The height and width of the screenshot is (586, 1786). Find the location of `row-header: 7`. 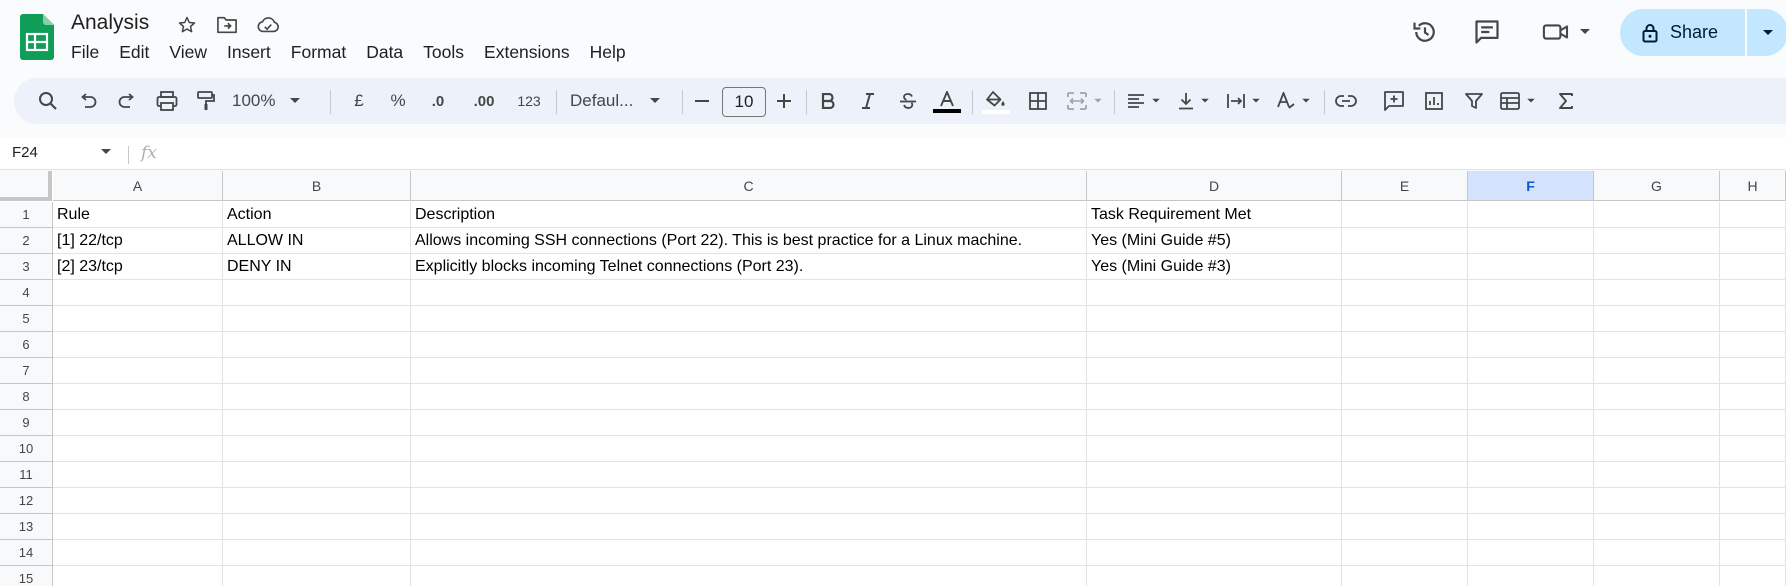

row-header: 7 is located at coordinates (26, 371).